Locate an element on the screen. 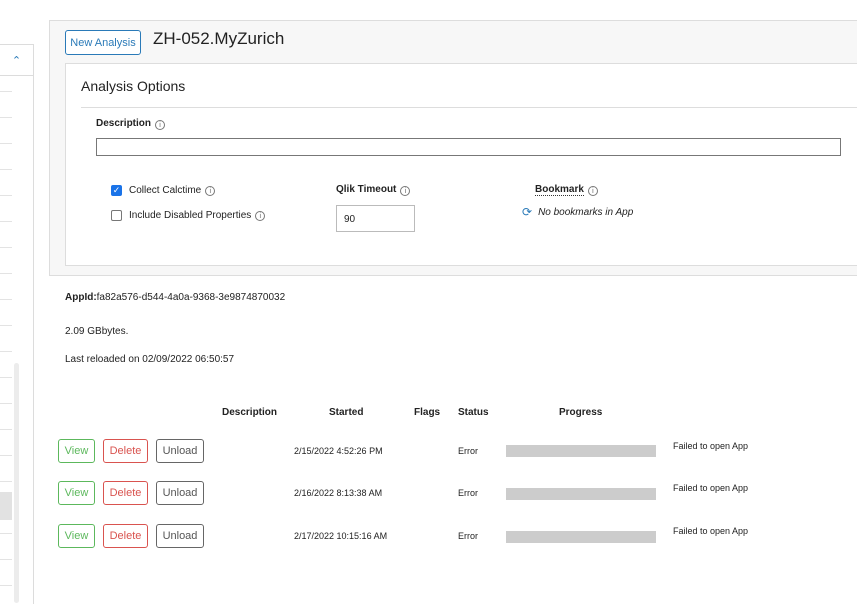  collect-calctime-label: Collect Calctime is located at coordinates (165, 190).